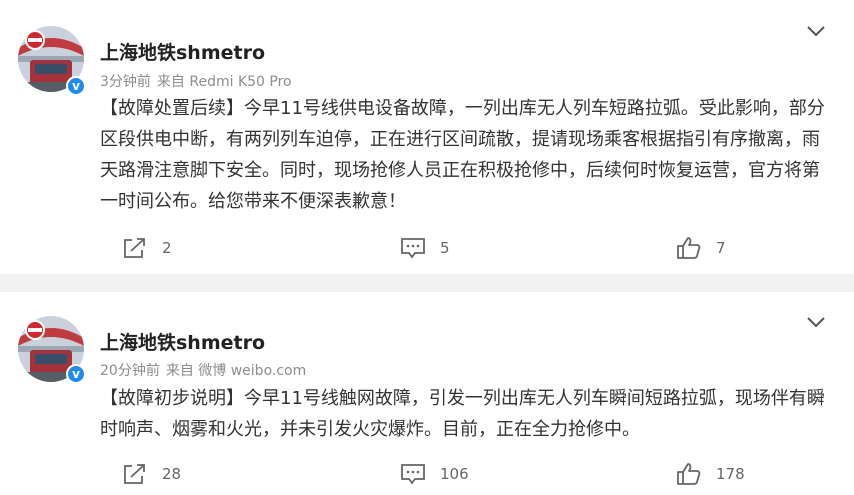 Image resolution: width=854 pixels, height=495 pixels. Describe the element at coordinates (125, 82) in the screenshot. I see `post-time: 3分钟前` at that location.